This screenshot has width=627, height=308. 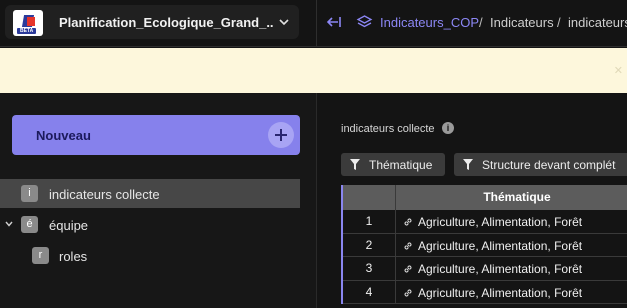 I want to click on beta-badge: BETA, so click(x=27, y=31).